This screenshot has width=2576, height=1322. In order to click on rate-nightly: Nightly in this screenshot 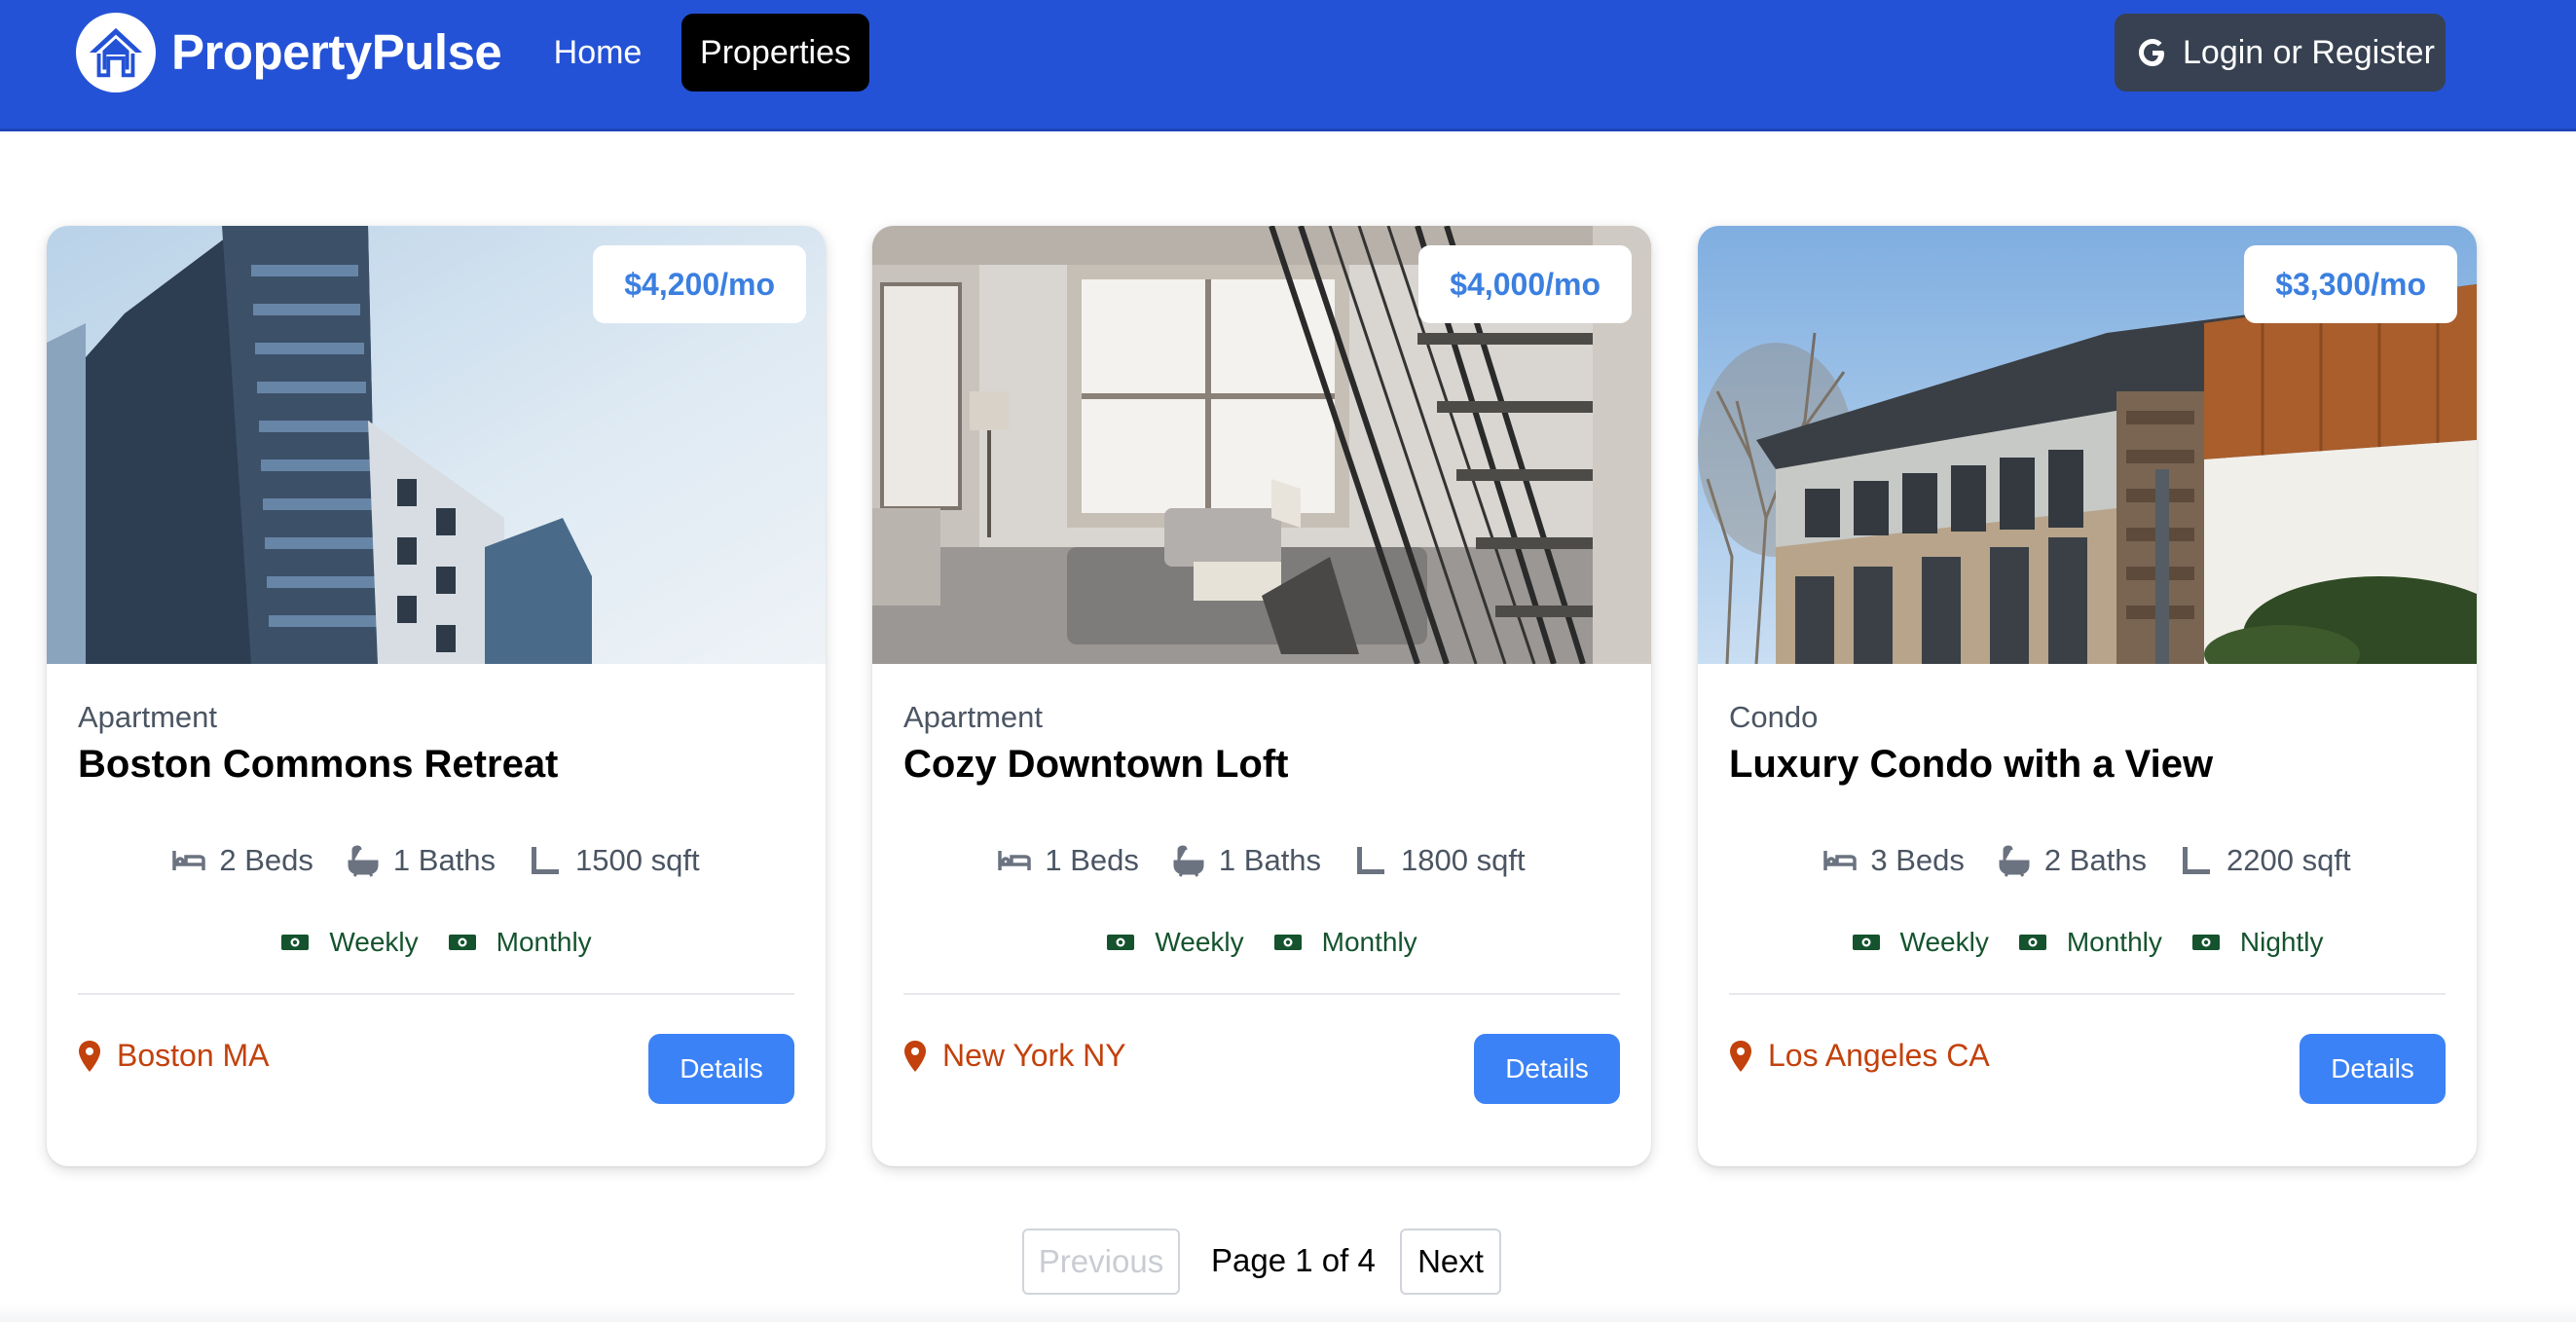, I will do `click(2257, 942)`.